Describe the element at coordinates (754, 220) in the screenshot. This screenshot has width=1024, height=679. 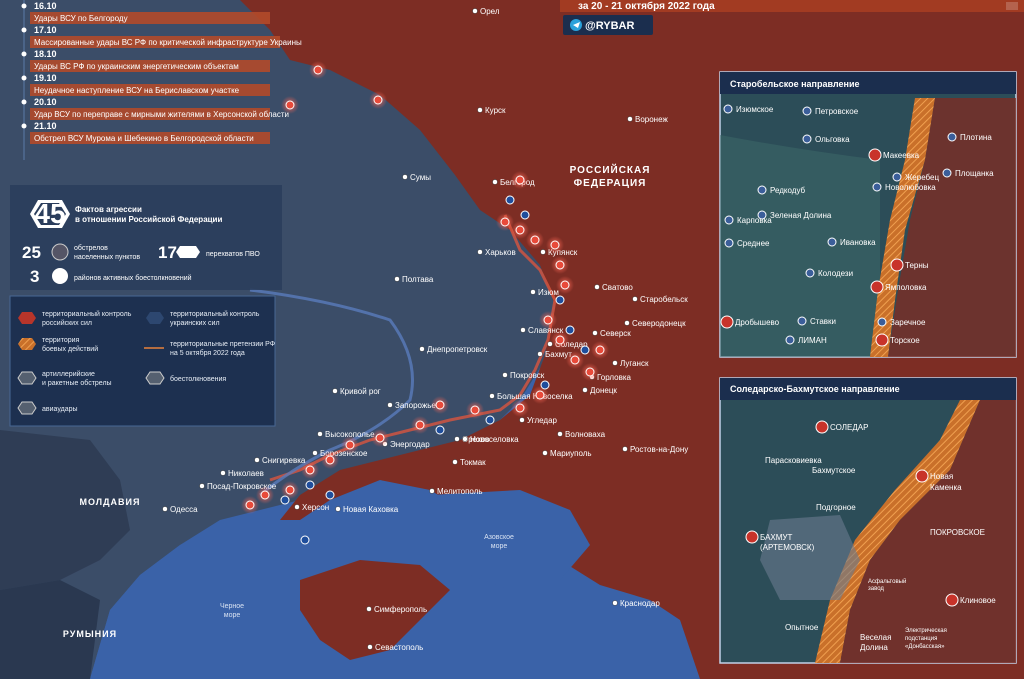
I see `inset1-label: Карповка` at that location.